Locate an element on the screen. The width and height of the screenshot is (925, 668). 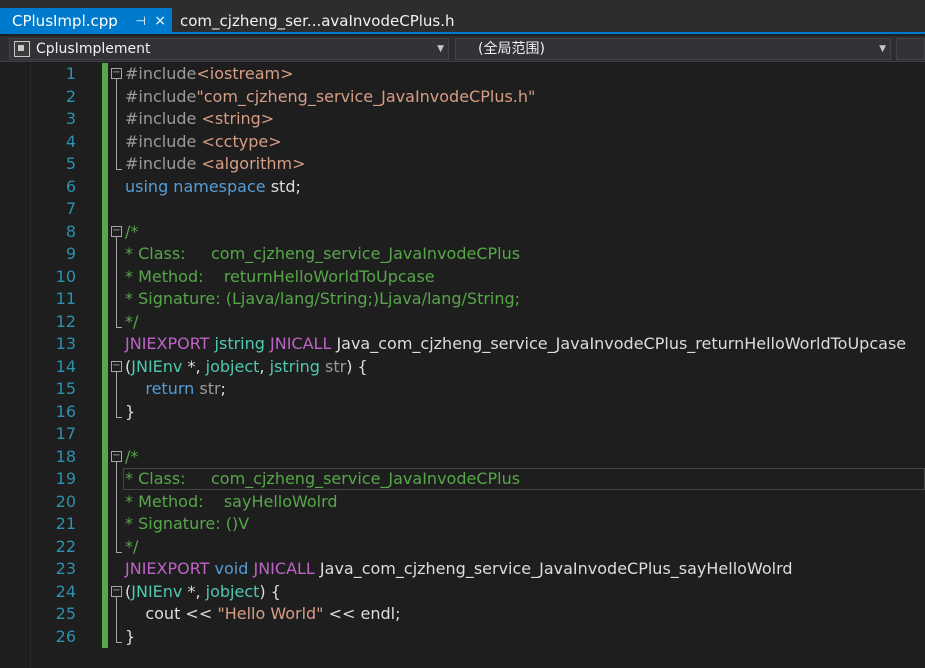
code-line: 18 −/* is located at coordinates (462, 457).